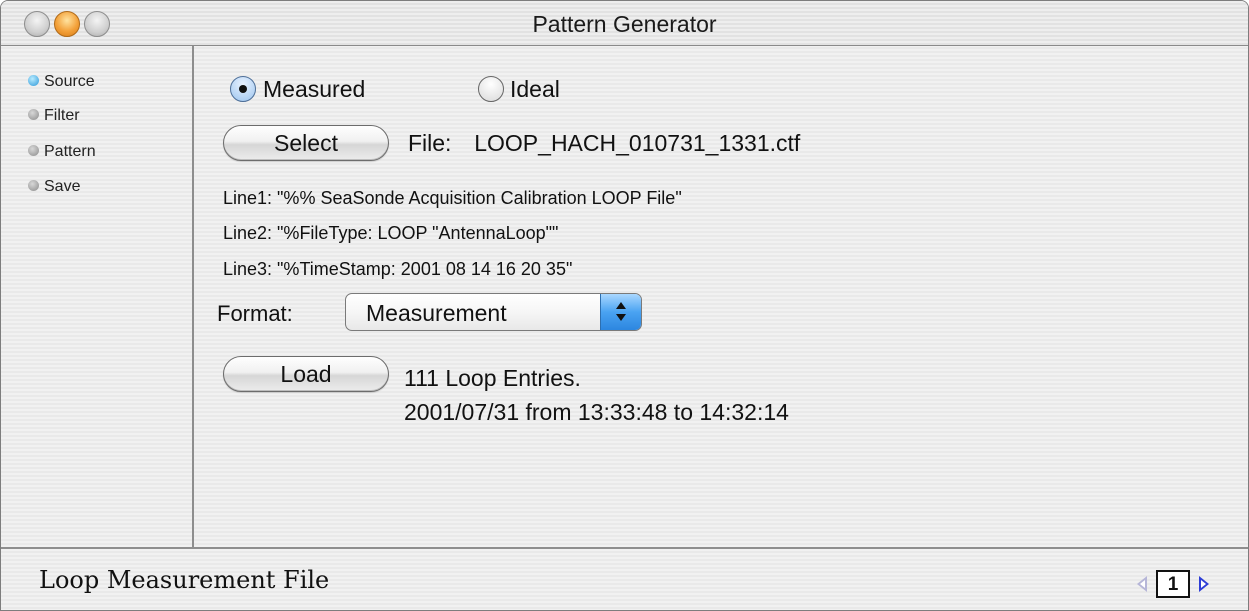  Describe the element at coordinates (62, 186) in the screenshot. I see `sidebar-item-label: Save` at that location.